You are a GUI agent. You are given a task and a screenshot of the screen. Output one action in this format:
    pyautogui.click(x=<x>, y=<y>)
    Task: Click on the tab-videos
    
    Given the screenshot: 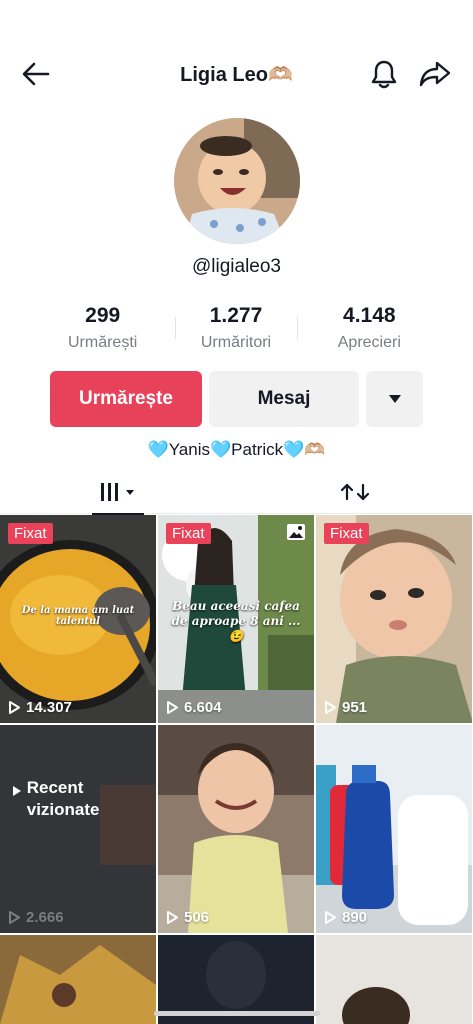 What is the action you would take?
    pyautogui.click(x=118, y=492)
    